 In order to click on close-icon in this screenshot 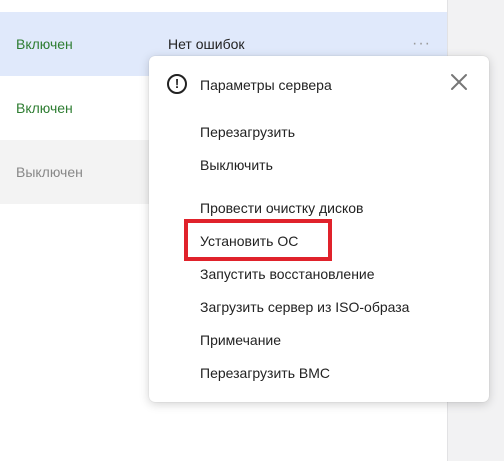, I will do `click(459, 82)`.